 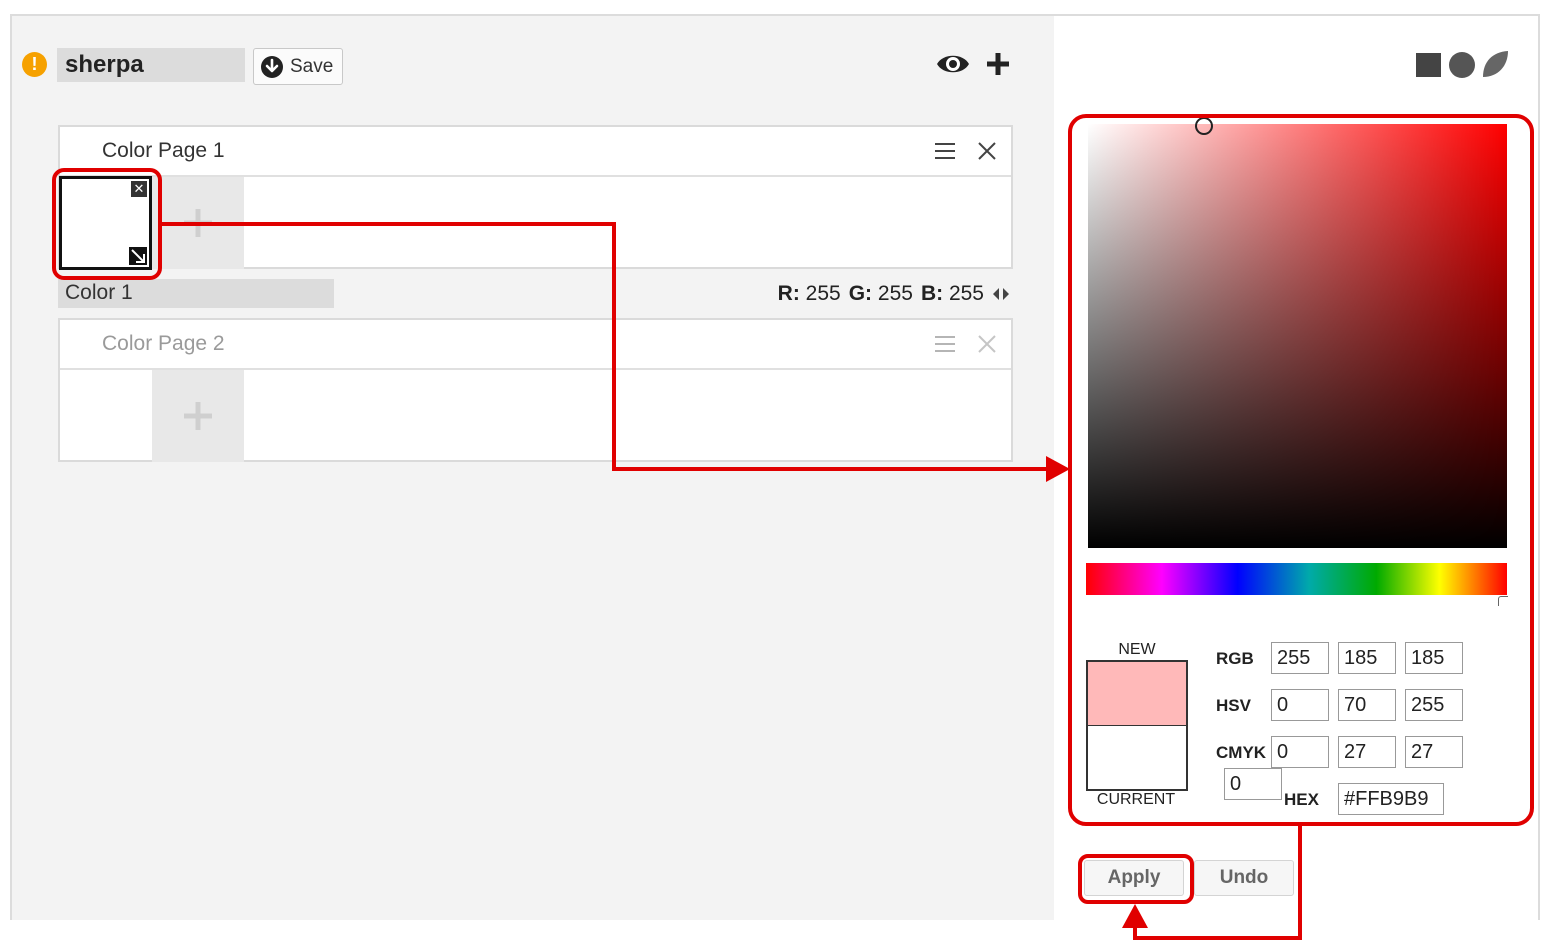 What do you see at coordinates (535, 152) in the screenshot?
I see `page-header: Color Page 1` at bounding box center [535, 152].